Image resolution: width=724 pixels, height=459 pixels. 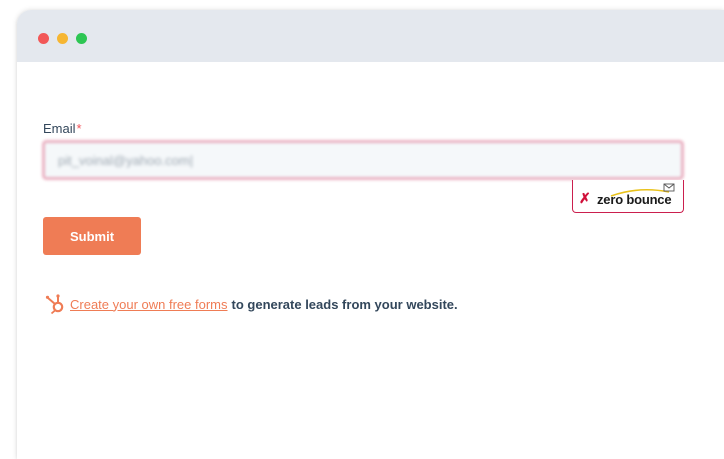 What do you see at coordinates (54, 304) in the screenshot?
I see `hubspot-sprocket-icon` at bounding box center [54, 304].